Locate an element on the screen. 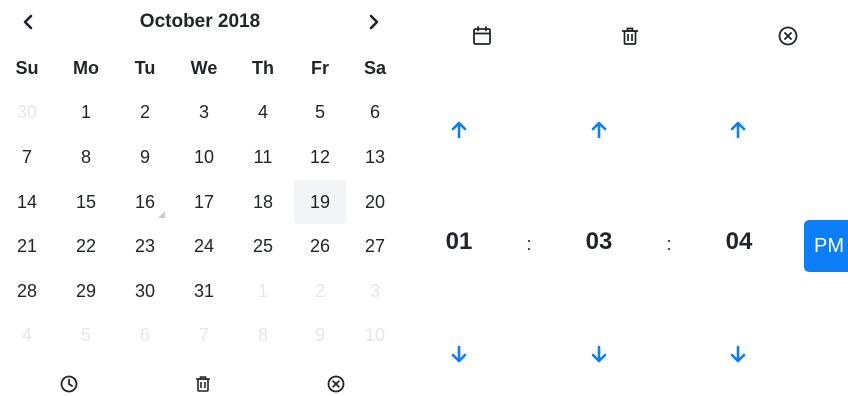 This screenshot has height=396, width=848. day-cell: 15 is located at coordinates (86, 202).